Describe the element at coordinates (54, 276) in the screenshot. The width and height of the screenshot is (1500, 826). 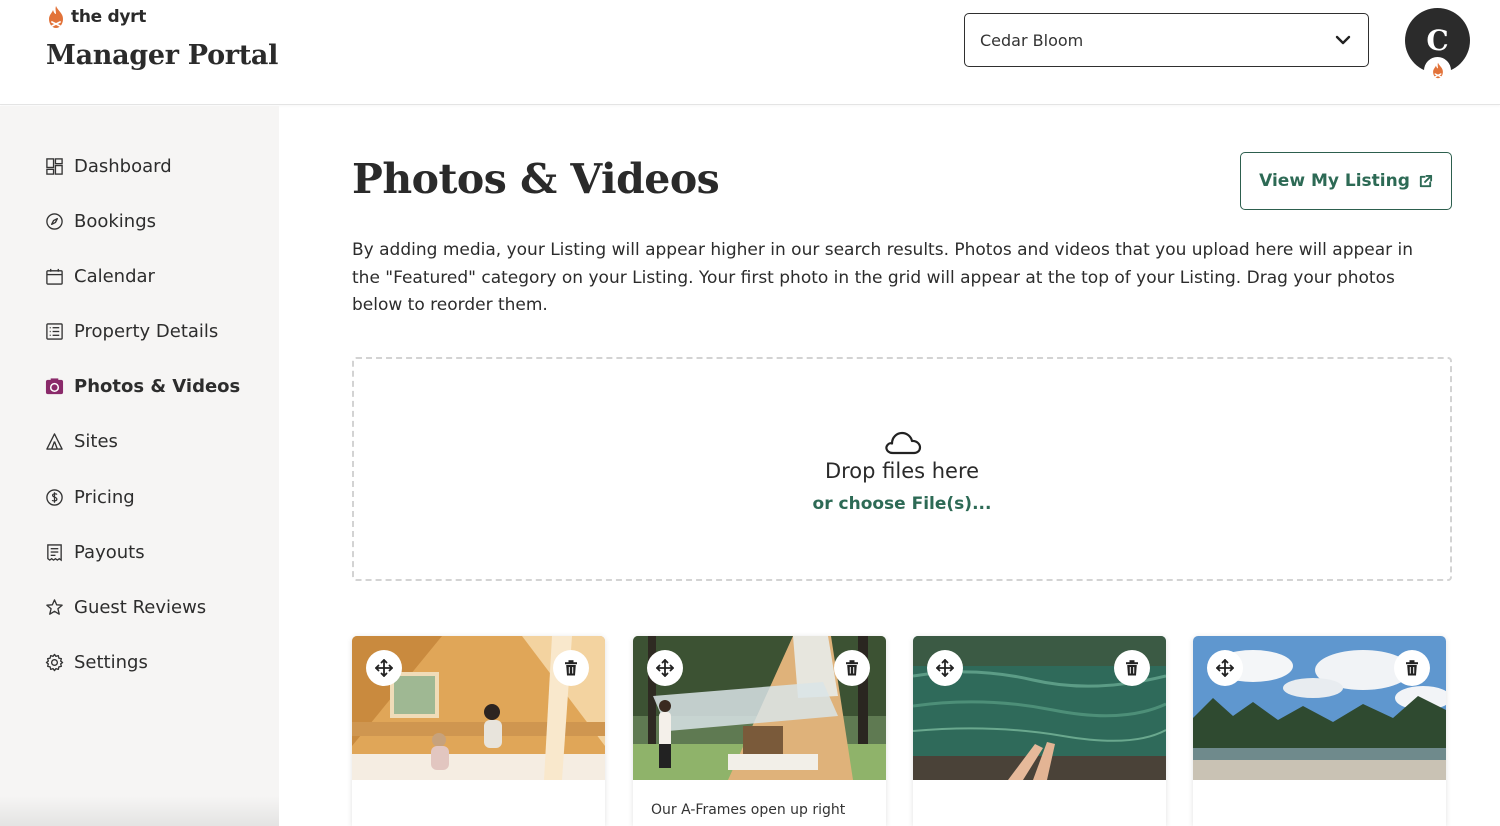
I see `calendar-icon` at that location.